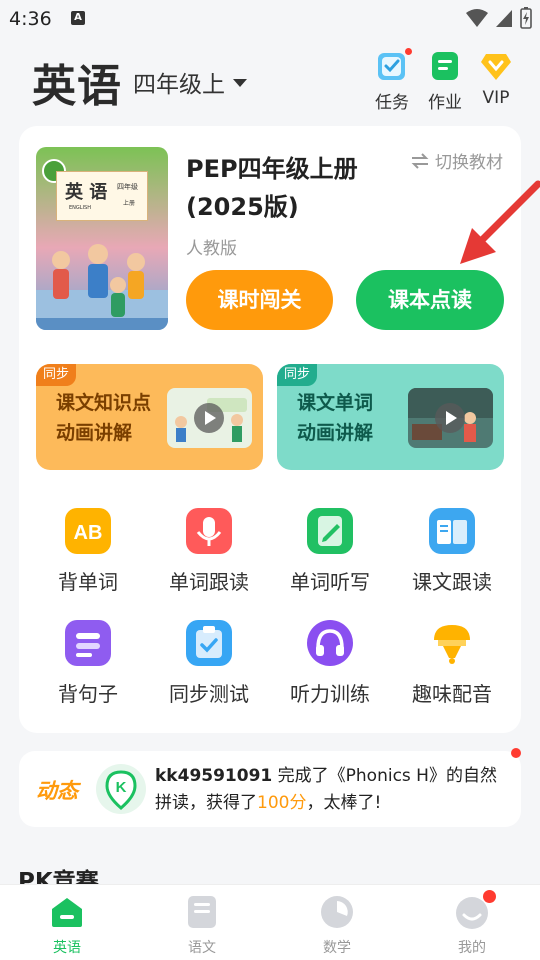  I want to click on homework-button: 作业, so click(445, 81).